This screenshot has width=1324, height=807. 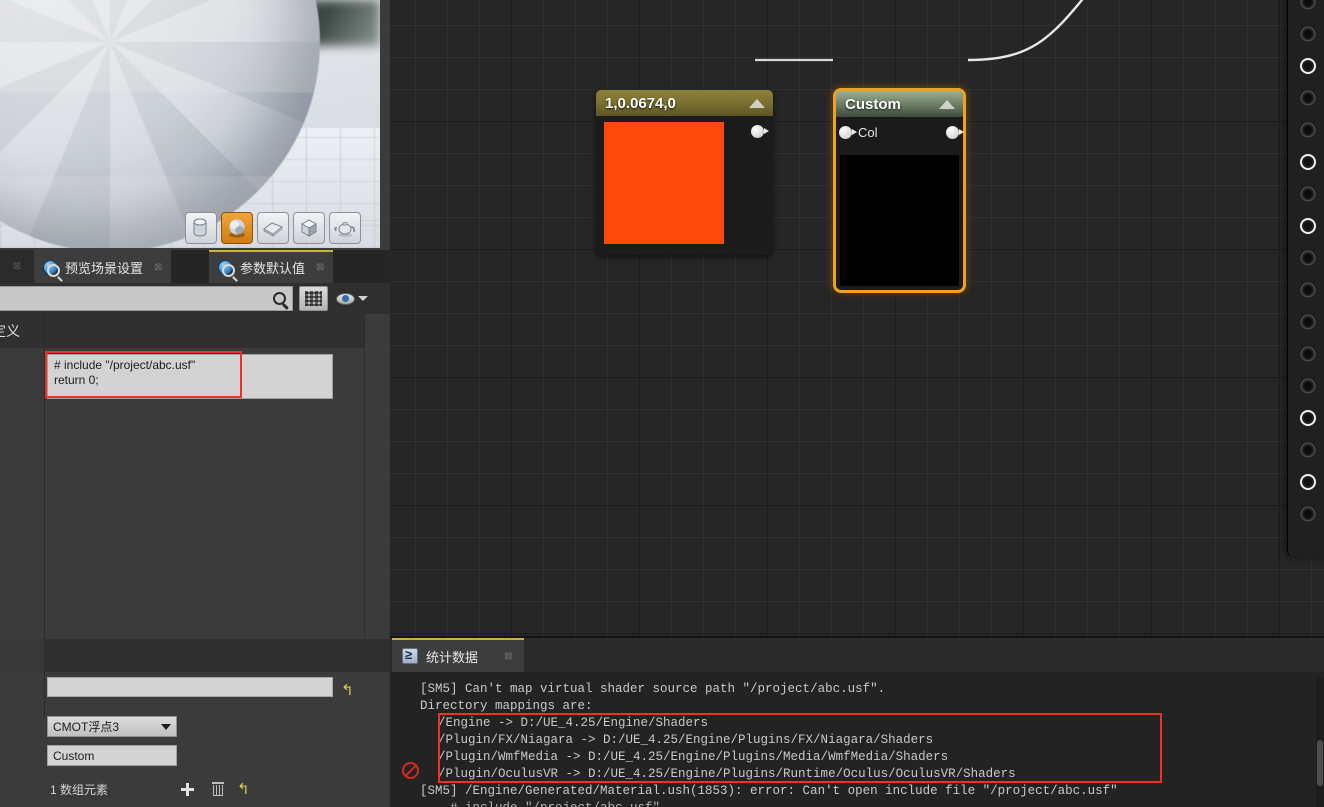 I want to click on console-icon, so click(x=410, y=655).